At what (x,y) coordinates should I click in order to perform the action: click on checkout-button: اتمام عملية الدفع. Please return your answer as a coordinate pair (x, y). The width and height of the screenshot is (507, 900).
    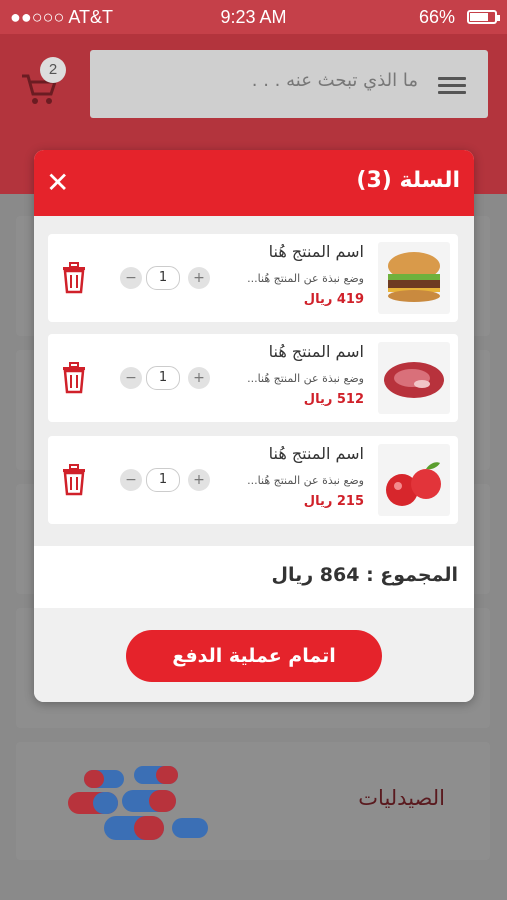
    Looking at the image, I should click on (254, 656).